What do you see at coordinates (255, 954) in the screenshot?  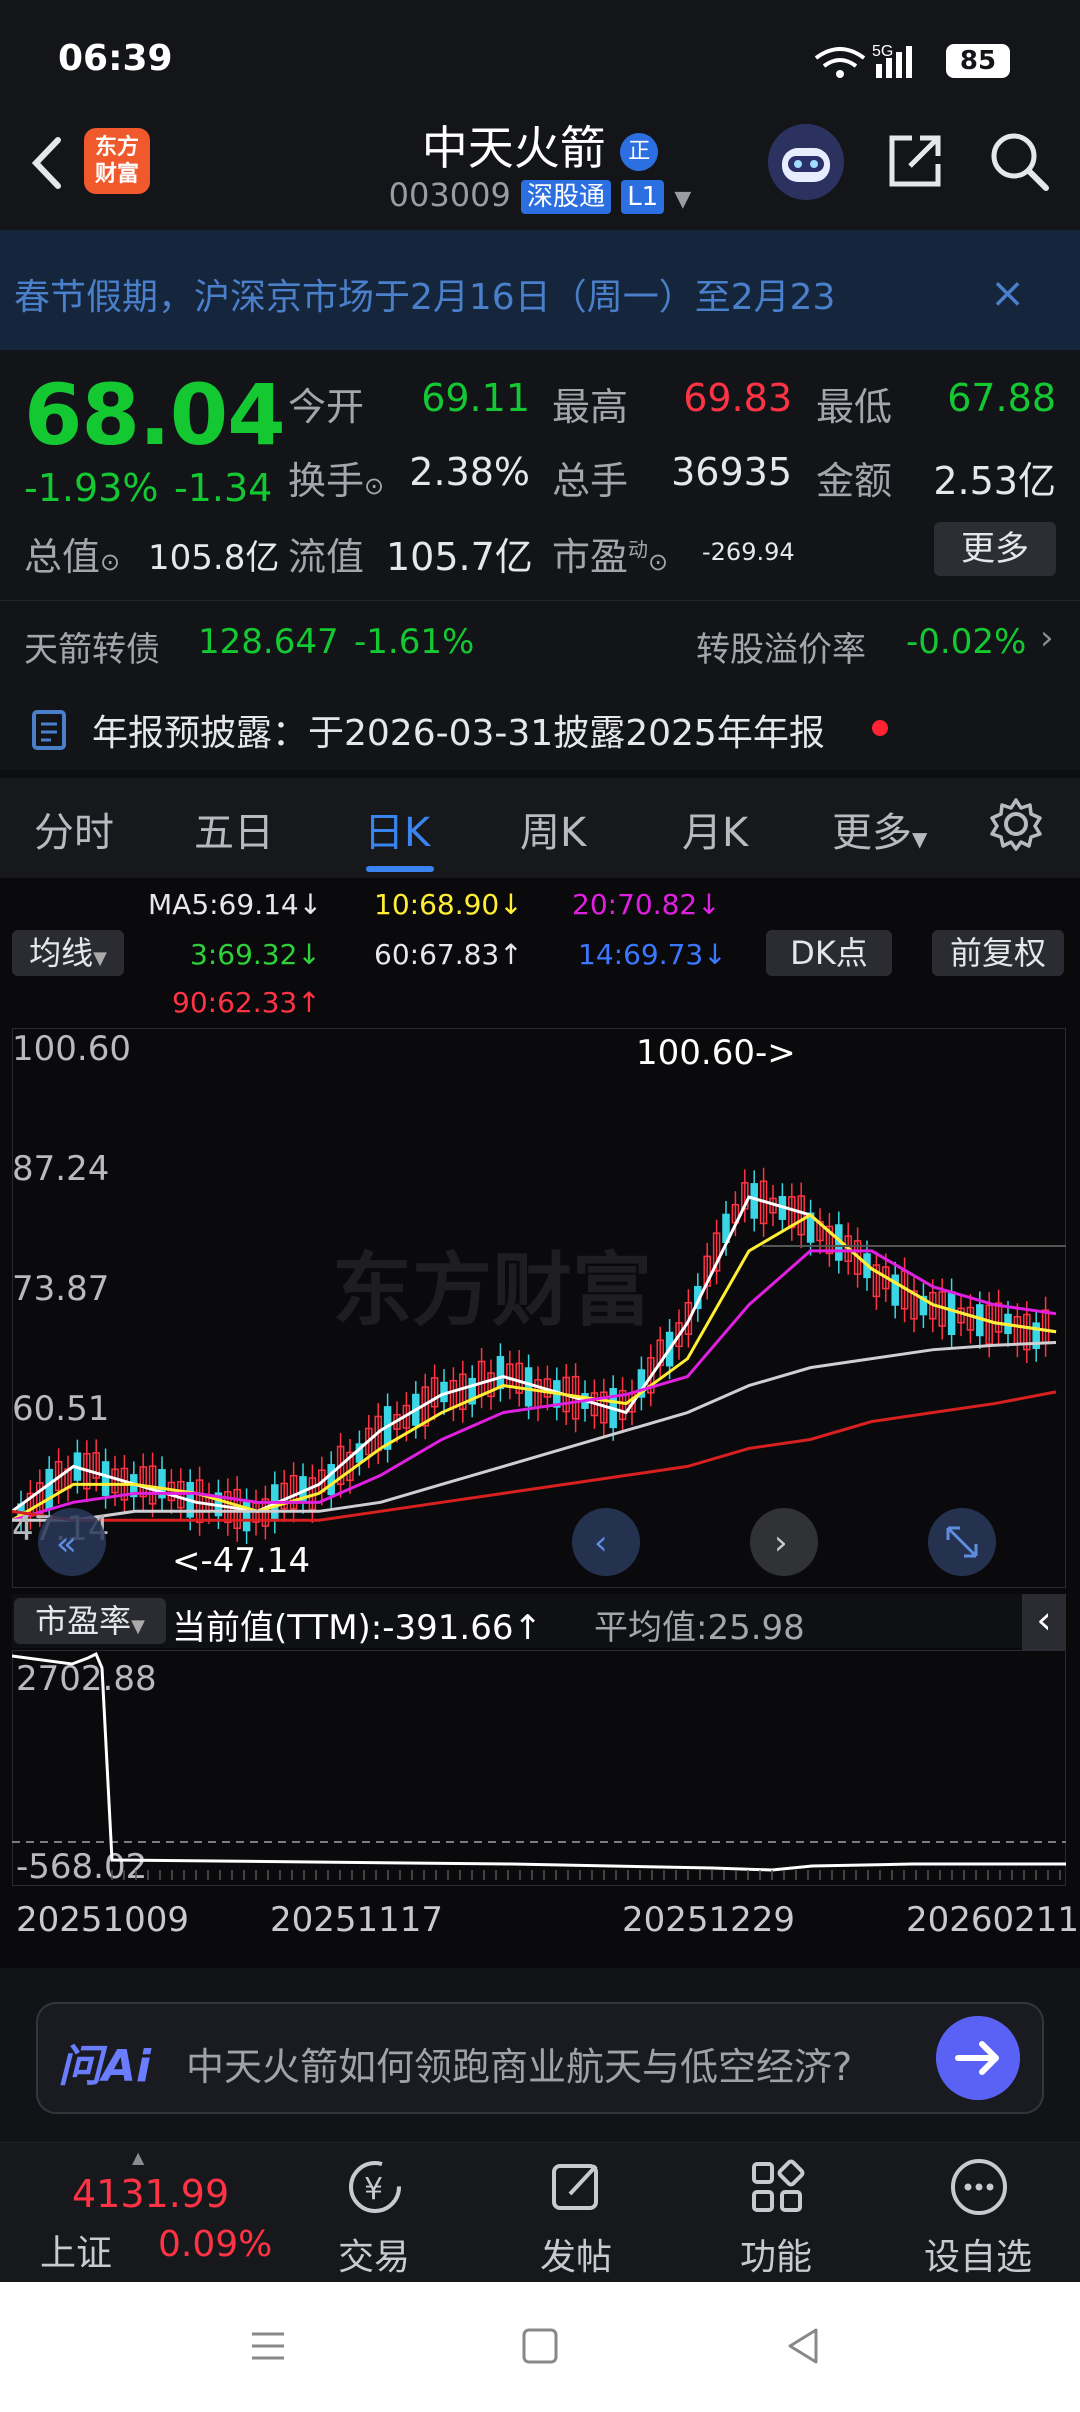 I see `ma3-label: 3:69.32↓` at bounding box center [255, 954].